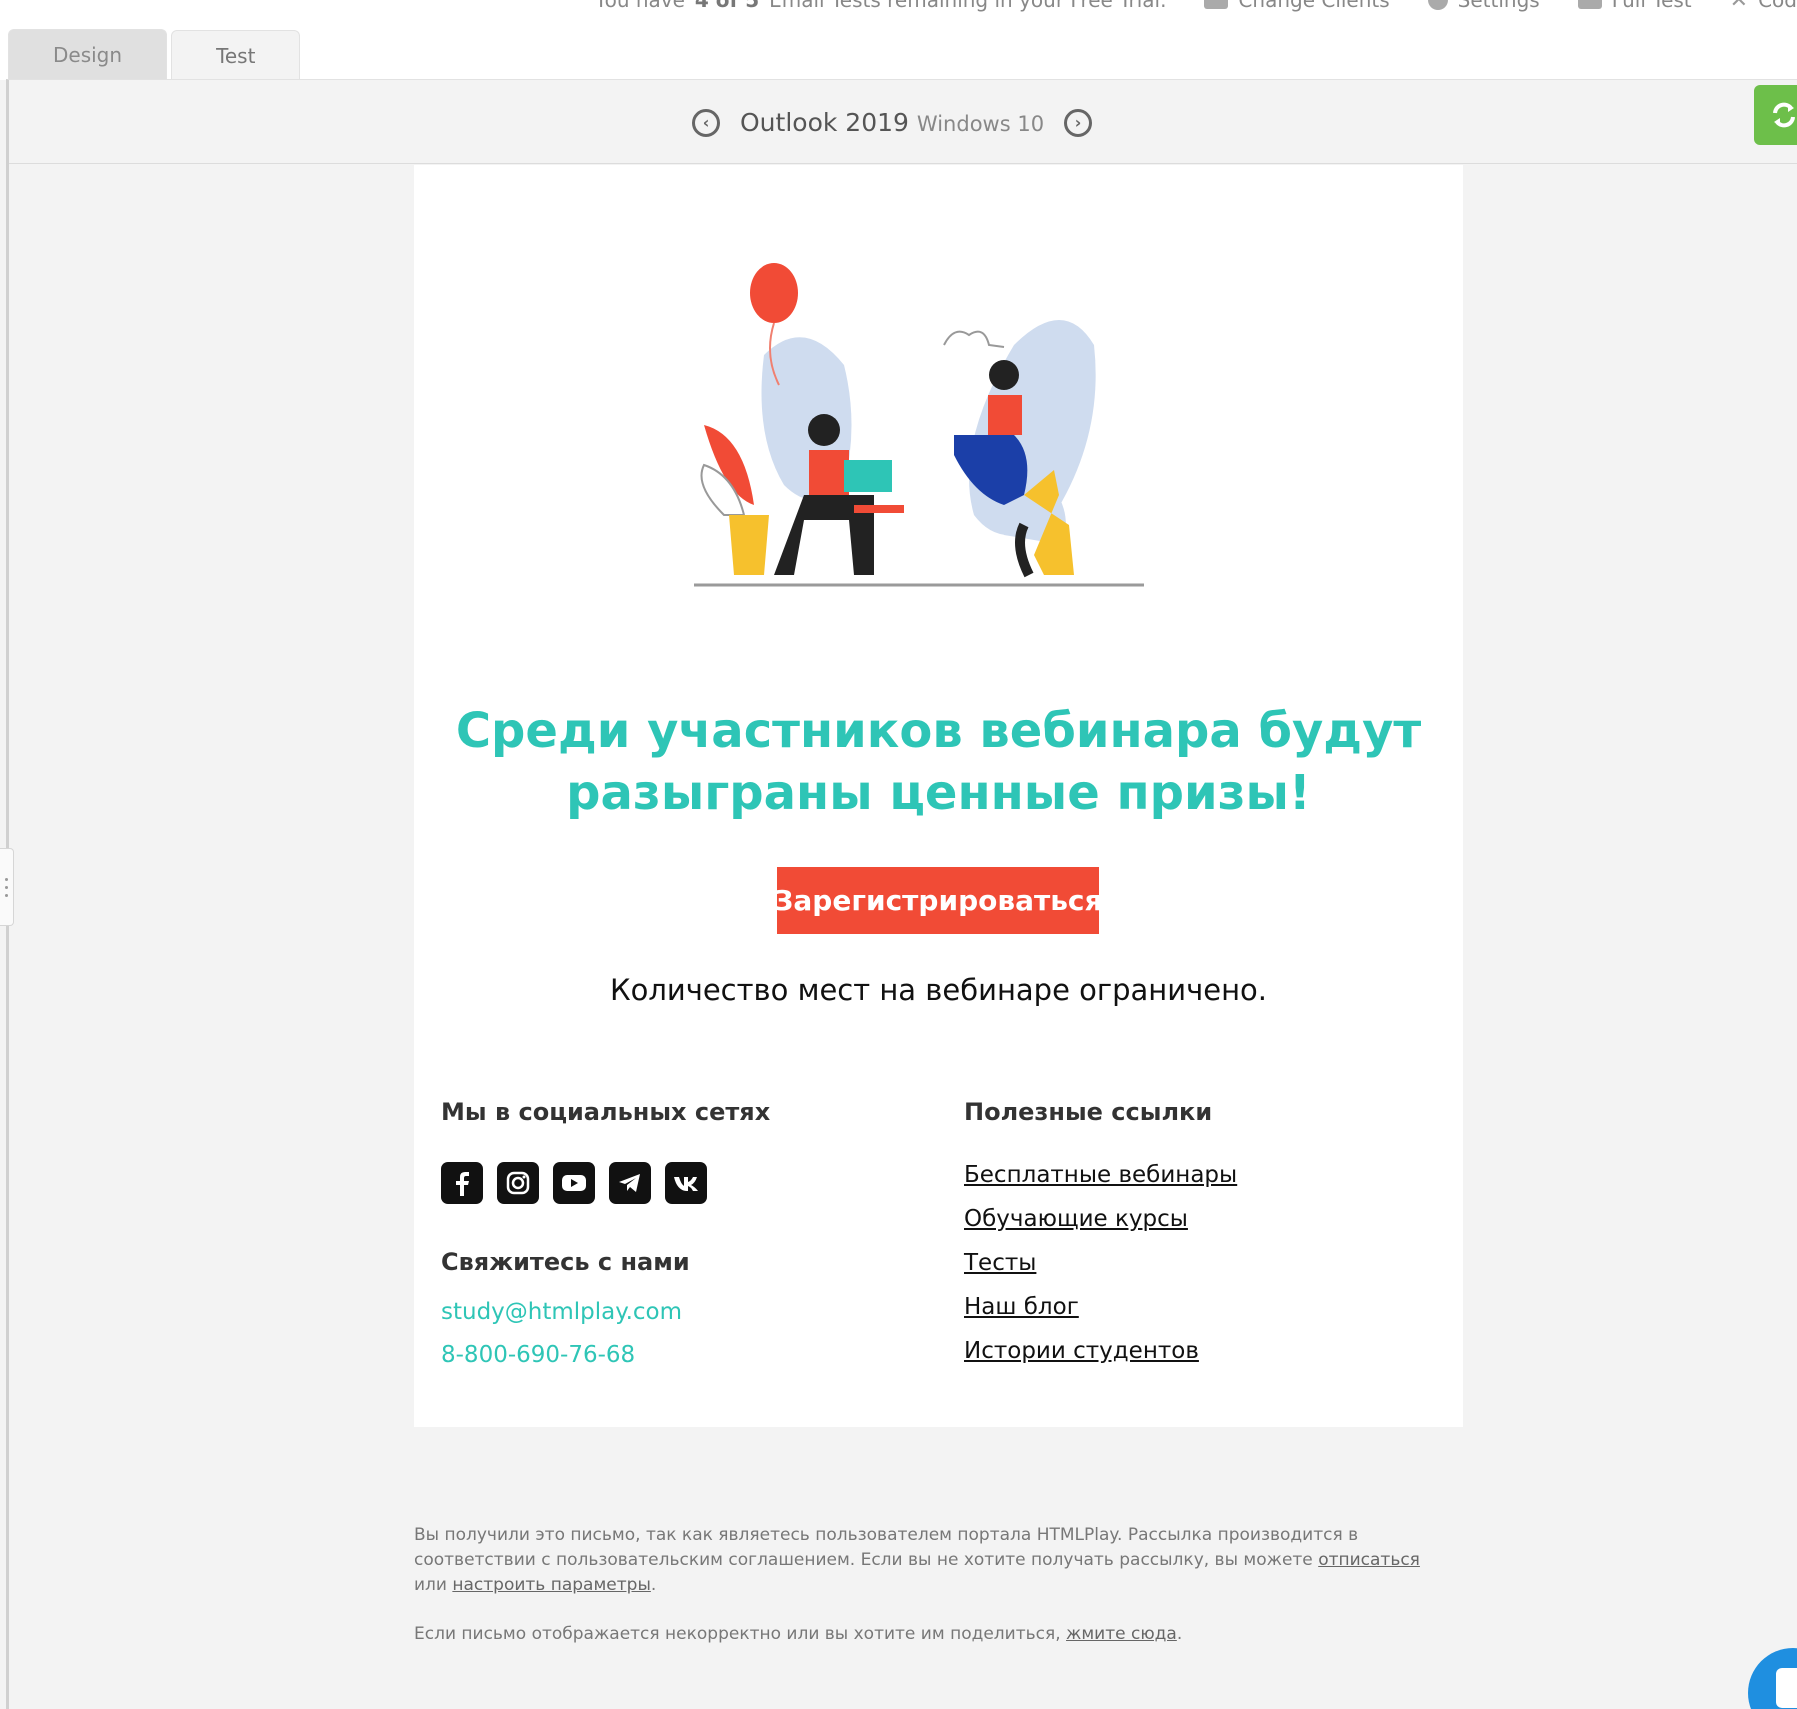 This screenshot has height=1709, width=1797. I want to click on unsubscribe-link: отписаться, so click(1369, 1560).